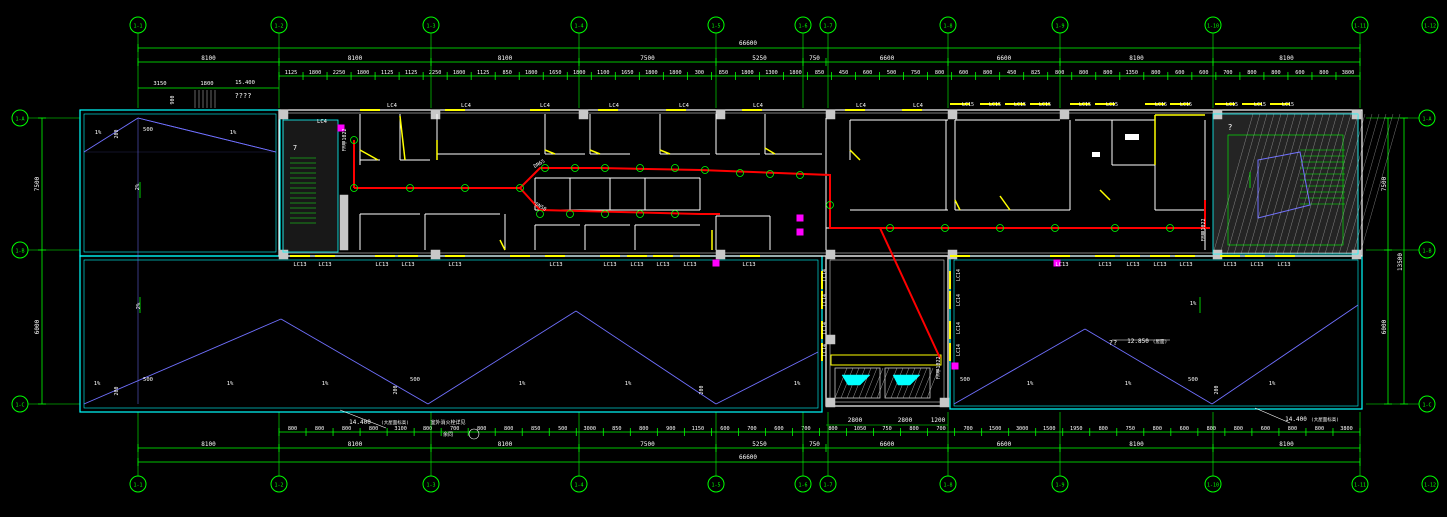  I want to click on dim-text: 1500, so click(995, 429).